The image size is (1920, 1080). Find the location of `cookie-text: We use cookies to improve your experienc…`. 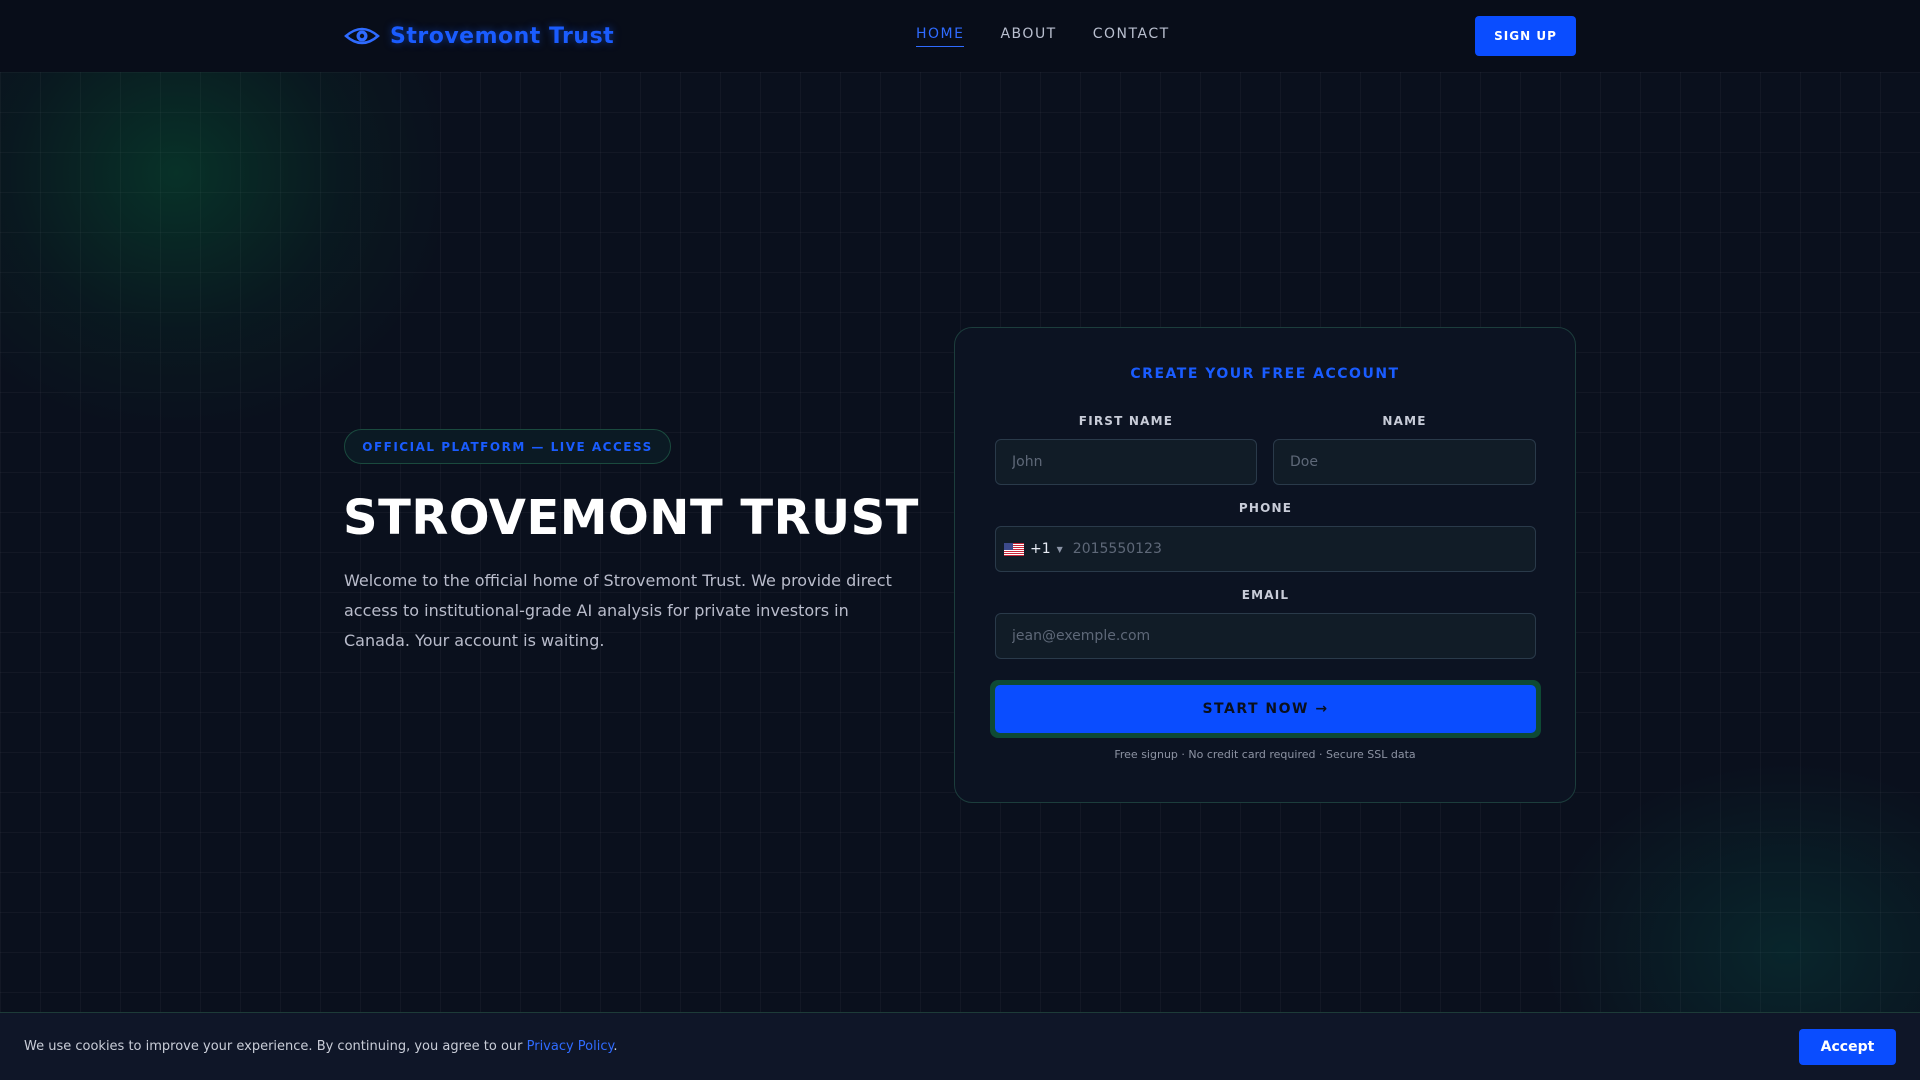

cookie-text: We use cookies to improve your experienc… is located at coordinates (321, 1046).